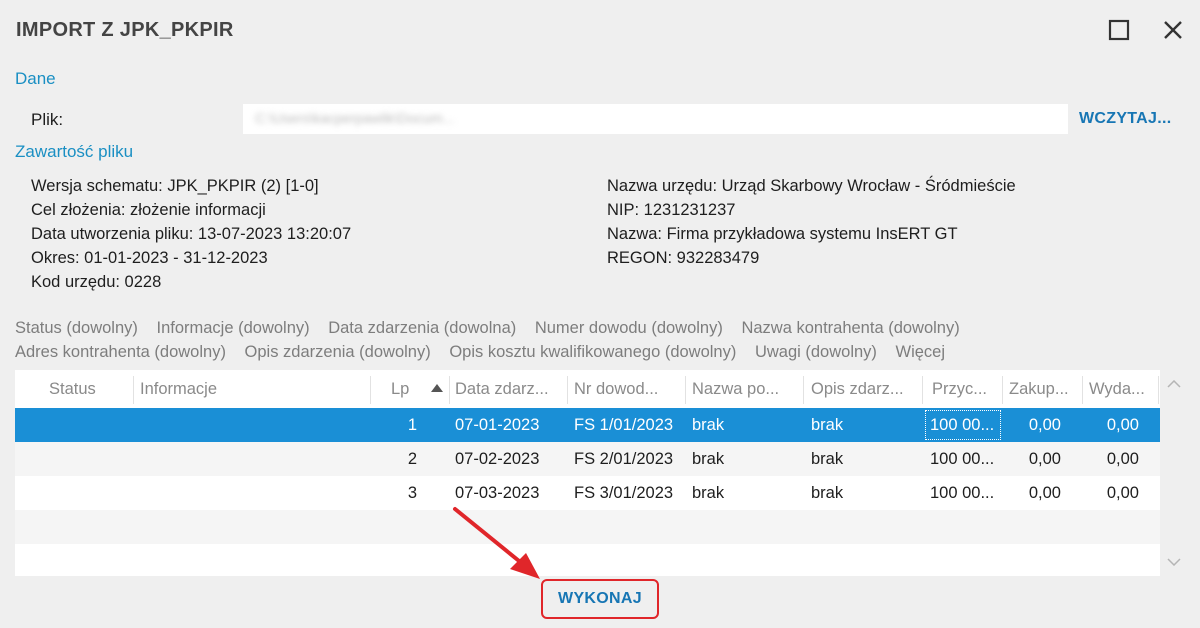 Image resolution: width=1200 pixels, height=628 pixels. Describe the element at coordinates (149, 258) in the screenshot. I see `period: Okres: 01-01-2023 - 31-12-2023` at that location.